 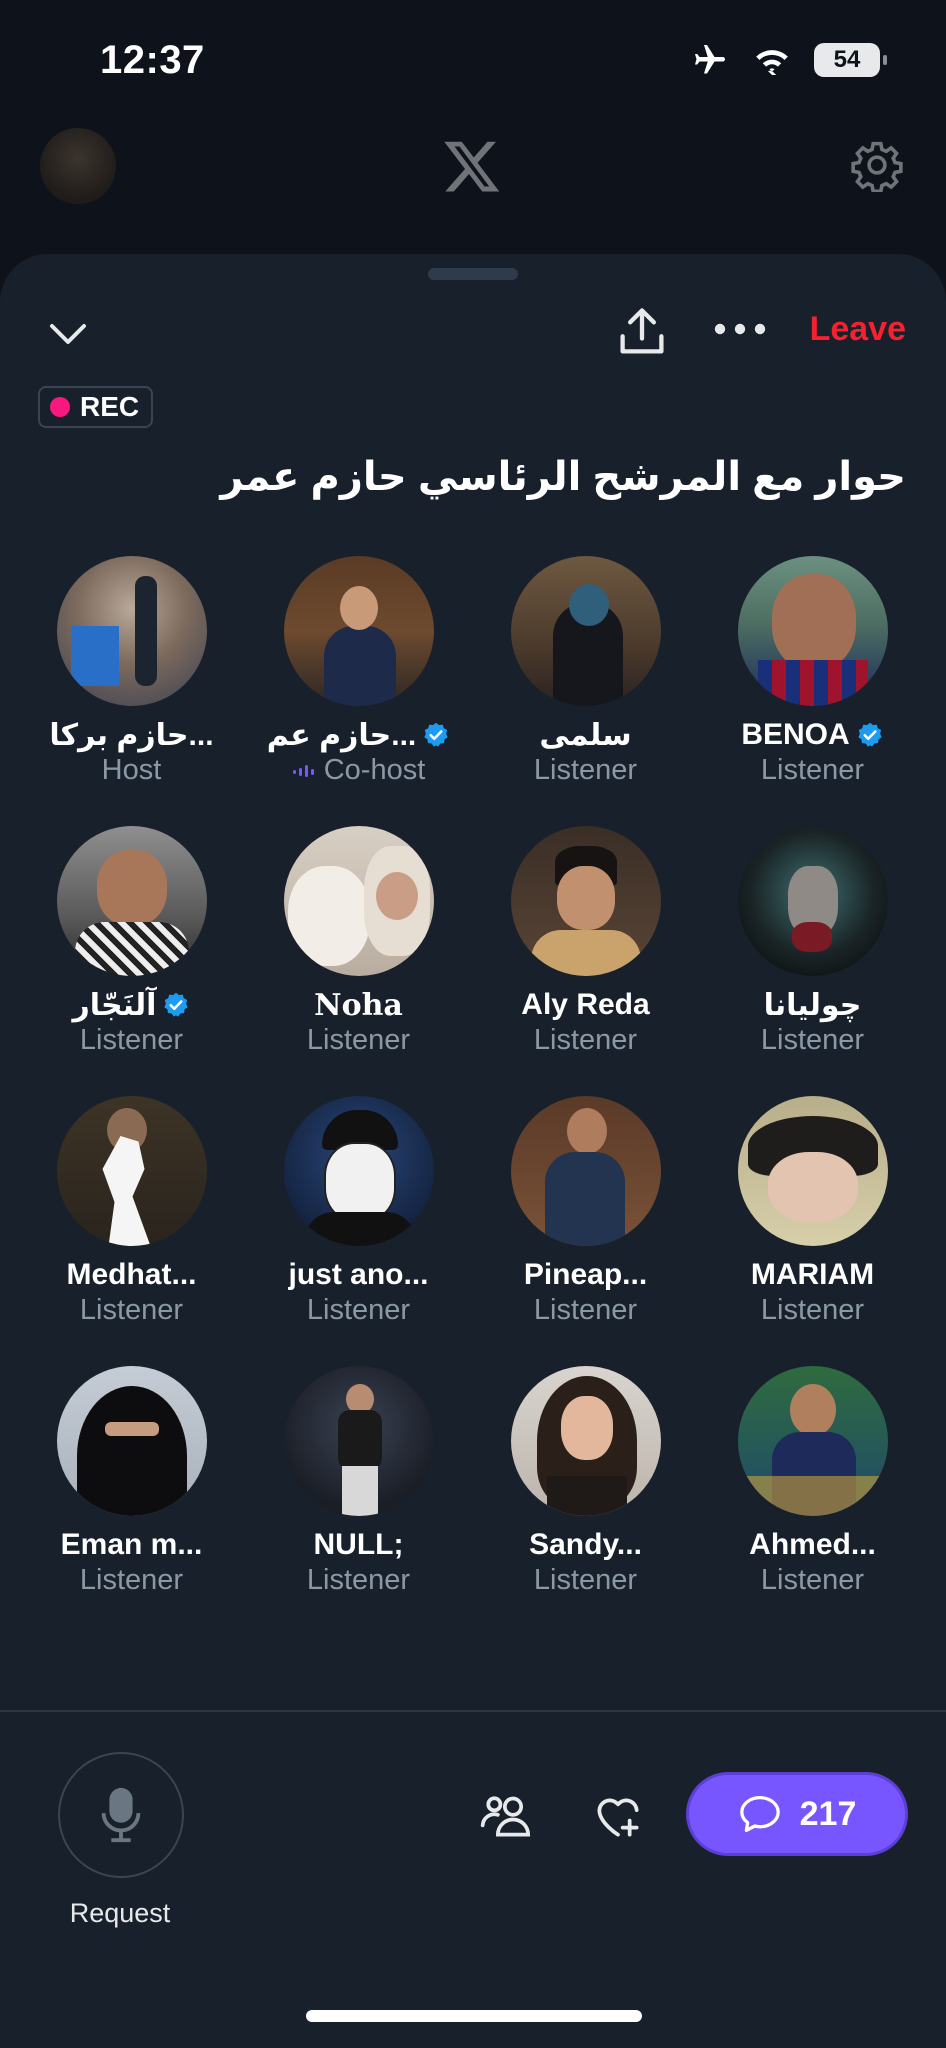 I want to click on battery-icon: 54, so click(x=850, y=60).